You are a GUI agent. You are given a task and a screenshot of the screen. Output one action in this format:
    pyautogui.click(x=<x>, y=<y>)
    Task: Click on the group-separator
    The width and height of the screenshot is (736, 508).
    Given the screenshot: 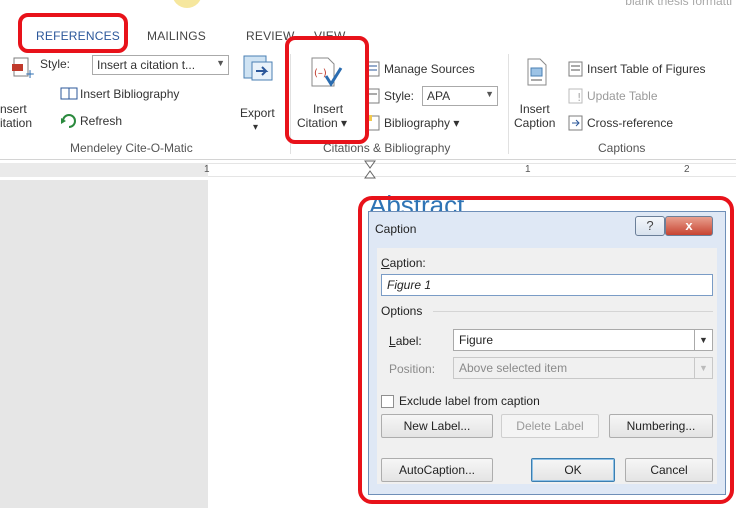 What is the action you would take?
    pyautogui.click(x=508, y=104)
    